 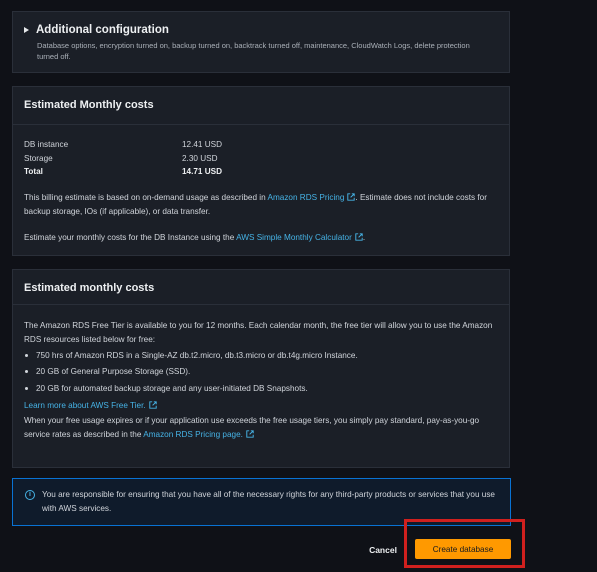 What do you see at coordinates (463, 549) in the screenshot?
I see `create-database-button: Create database` at bounding box center [463, 549].